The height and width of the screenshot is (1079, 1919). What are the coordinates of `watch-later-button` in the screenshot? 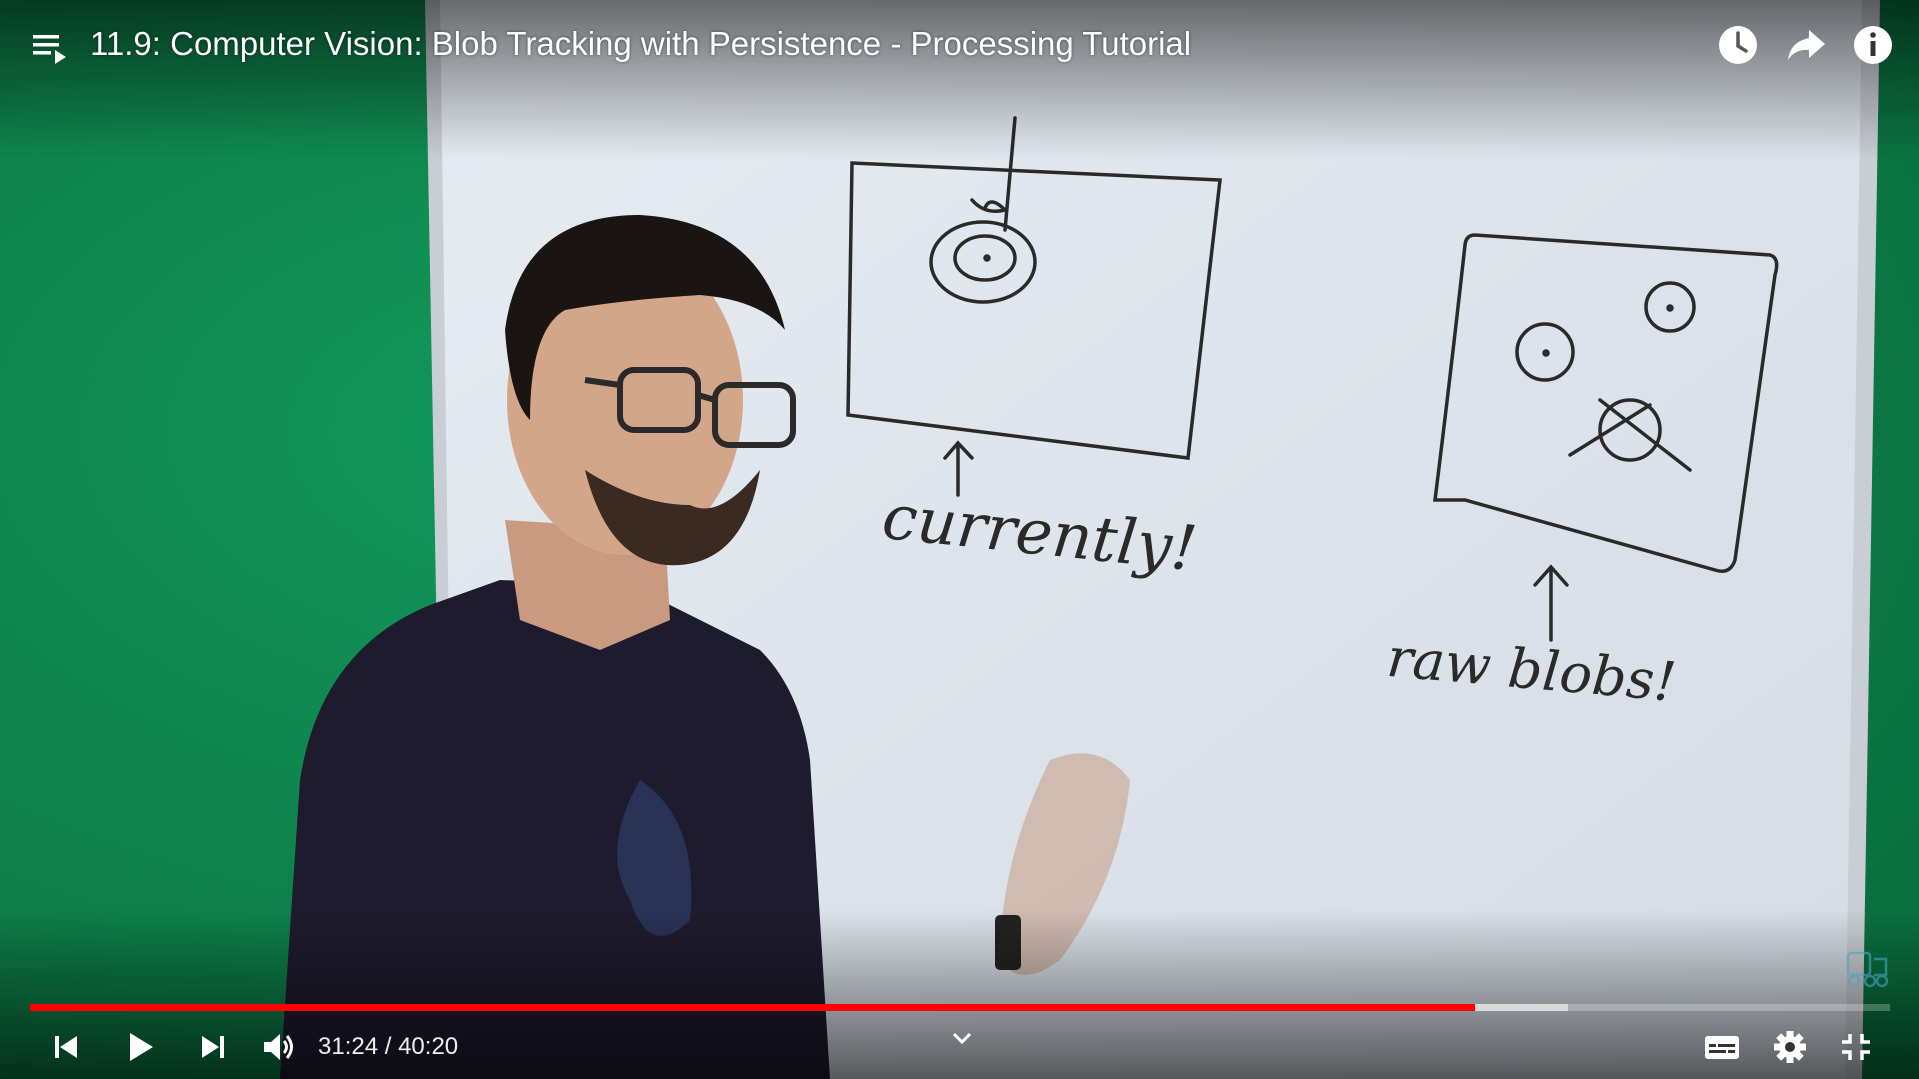 It's located at (1738, 45).